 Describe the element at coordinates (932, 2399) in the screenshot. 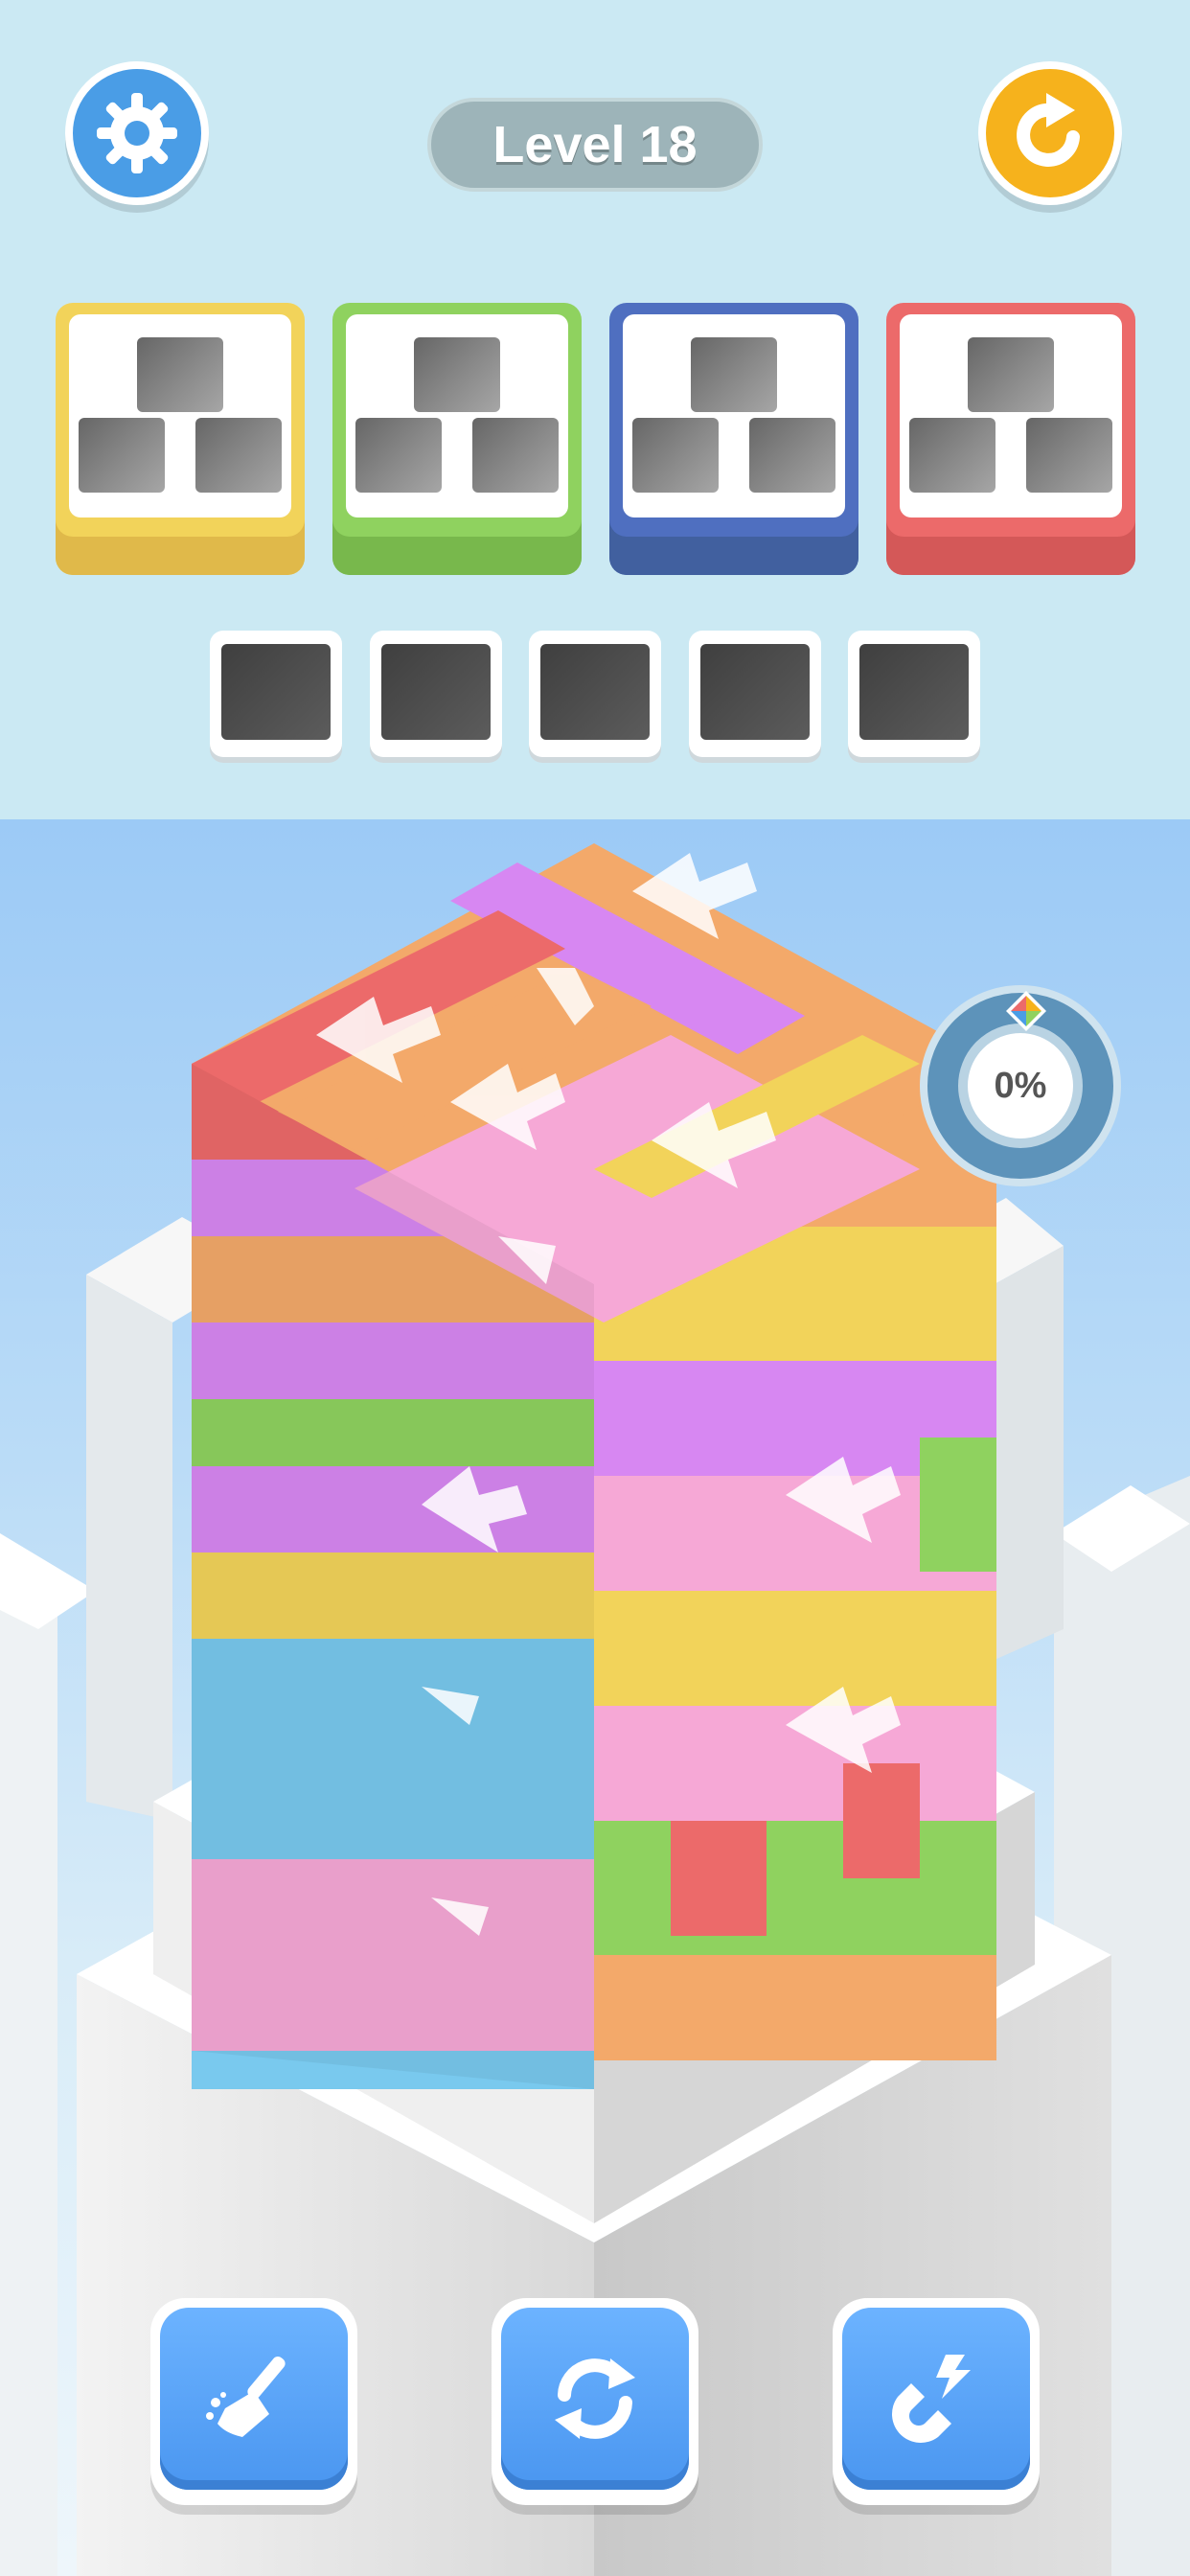

I see `magnet-icon` at that location.